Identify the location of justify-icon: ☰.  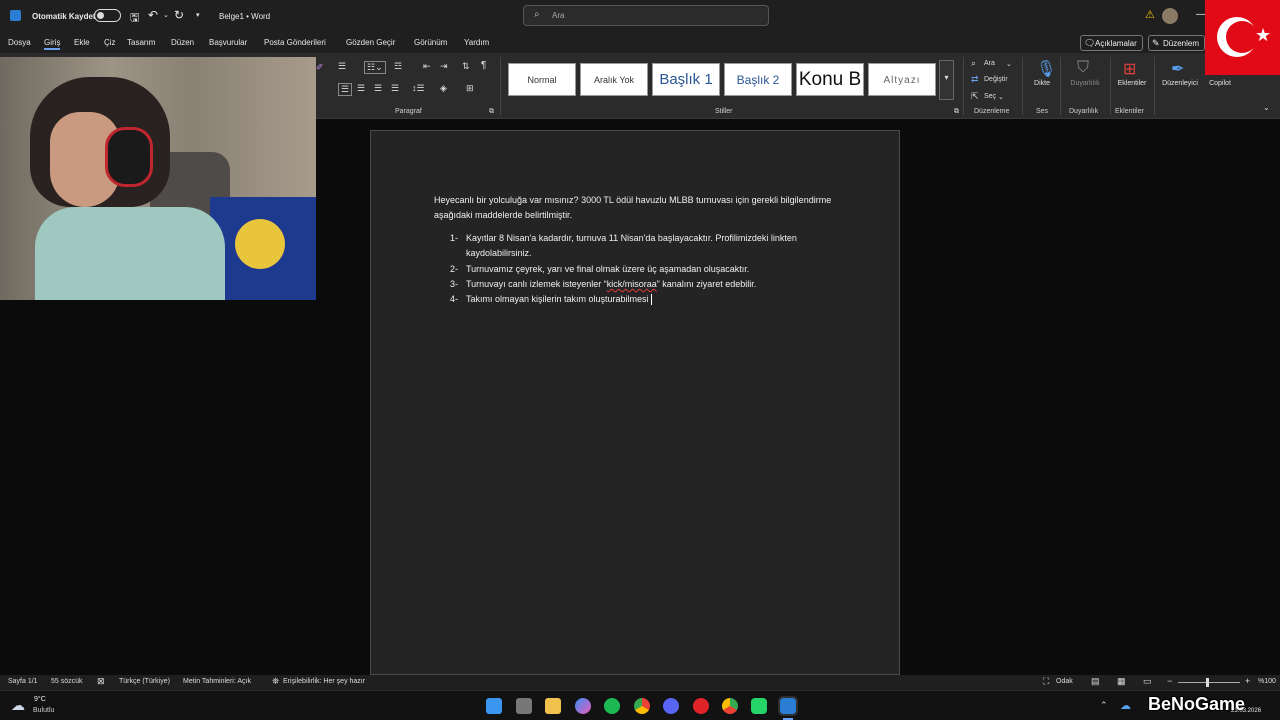
(395, 88).